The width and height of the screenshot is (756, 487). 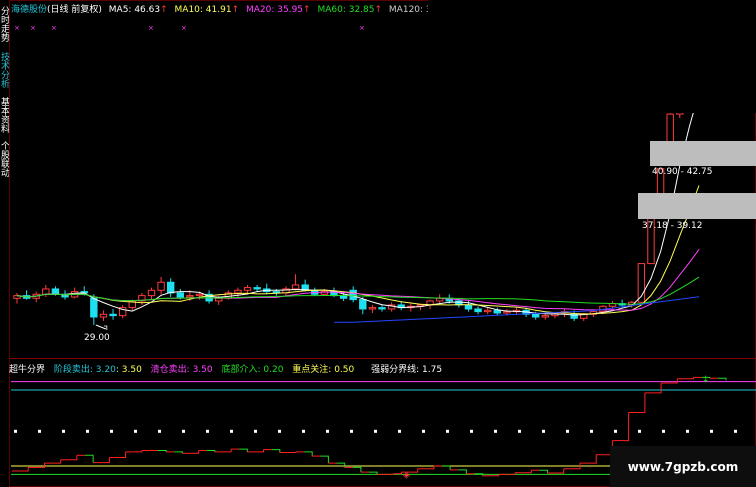 What do you see at coordinates (683, 466) in the screenshot?
I see `watermark: www.7gpzb.com` at bounding box center [683, 466].